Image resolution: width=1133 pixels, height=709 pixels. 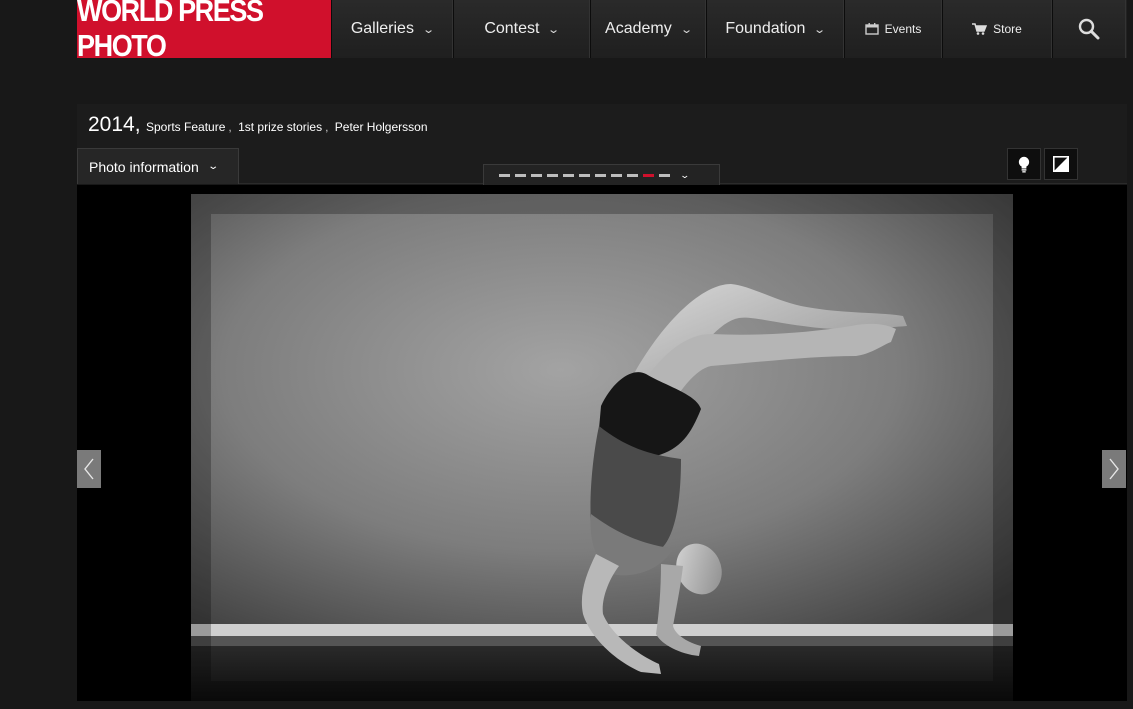 I want to click on next-photo-button, so click(x=1114, y=469).